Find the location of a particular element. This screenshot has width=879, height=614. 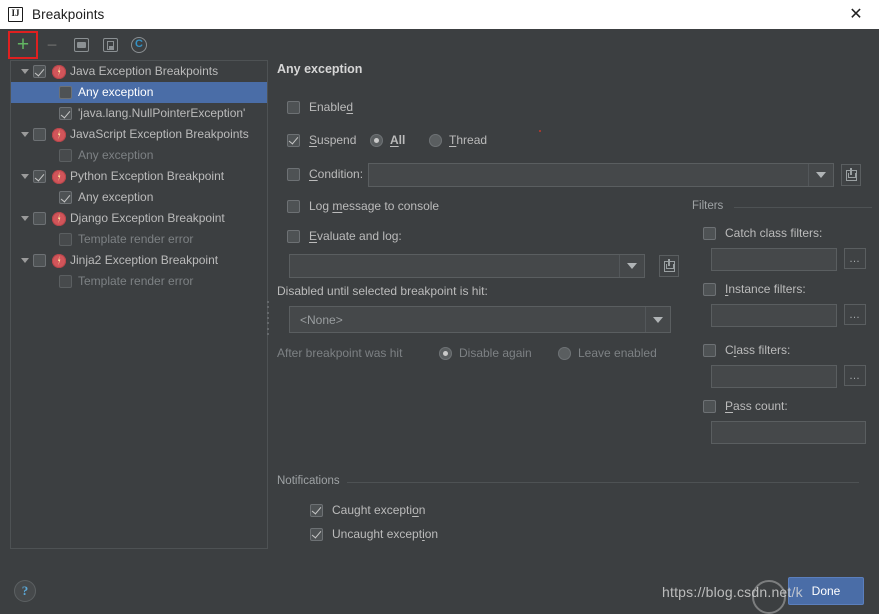

instance-filters-input is located at coordinates (774, 315).